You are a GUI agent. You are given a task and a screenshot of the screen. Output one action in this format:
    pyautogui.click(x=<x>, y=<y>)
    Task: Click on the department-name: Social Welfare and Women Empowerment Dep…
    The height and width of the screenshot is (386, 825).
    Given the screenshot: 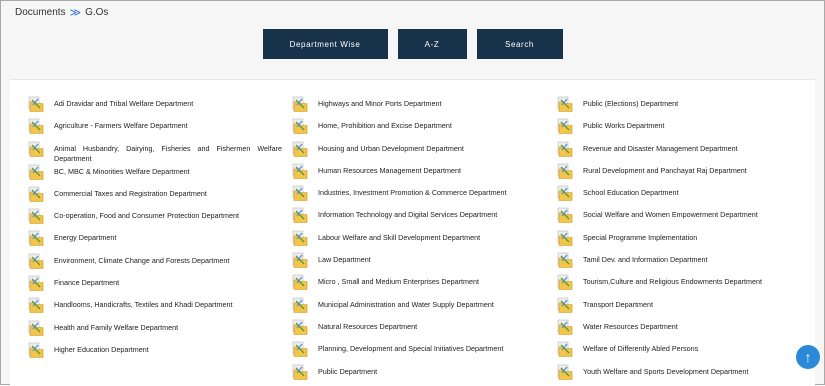 What is the action you would take?
    pyautogui.click(x=670, y=215)
    